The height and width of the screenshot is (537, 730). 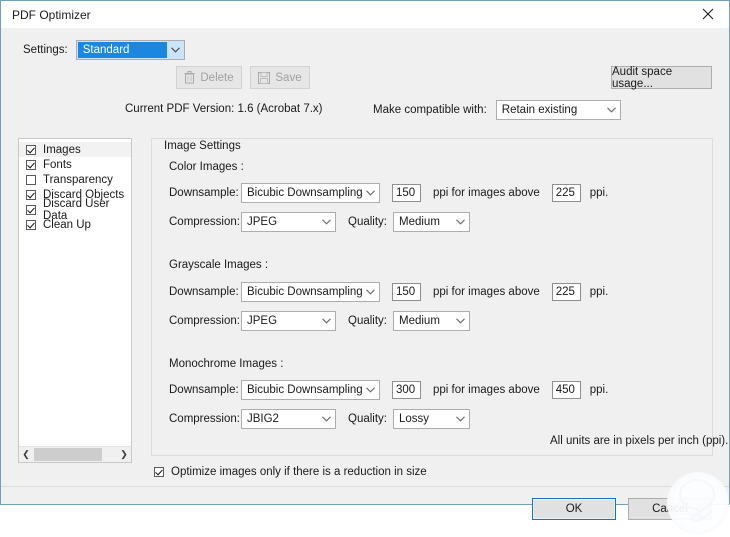 I want to click on close-button, so click(x=708, y=14).